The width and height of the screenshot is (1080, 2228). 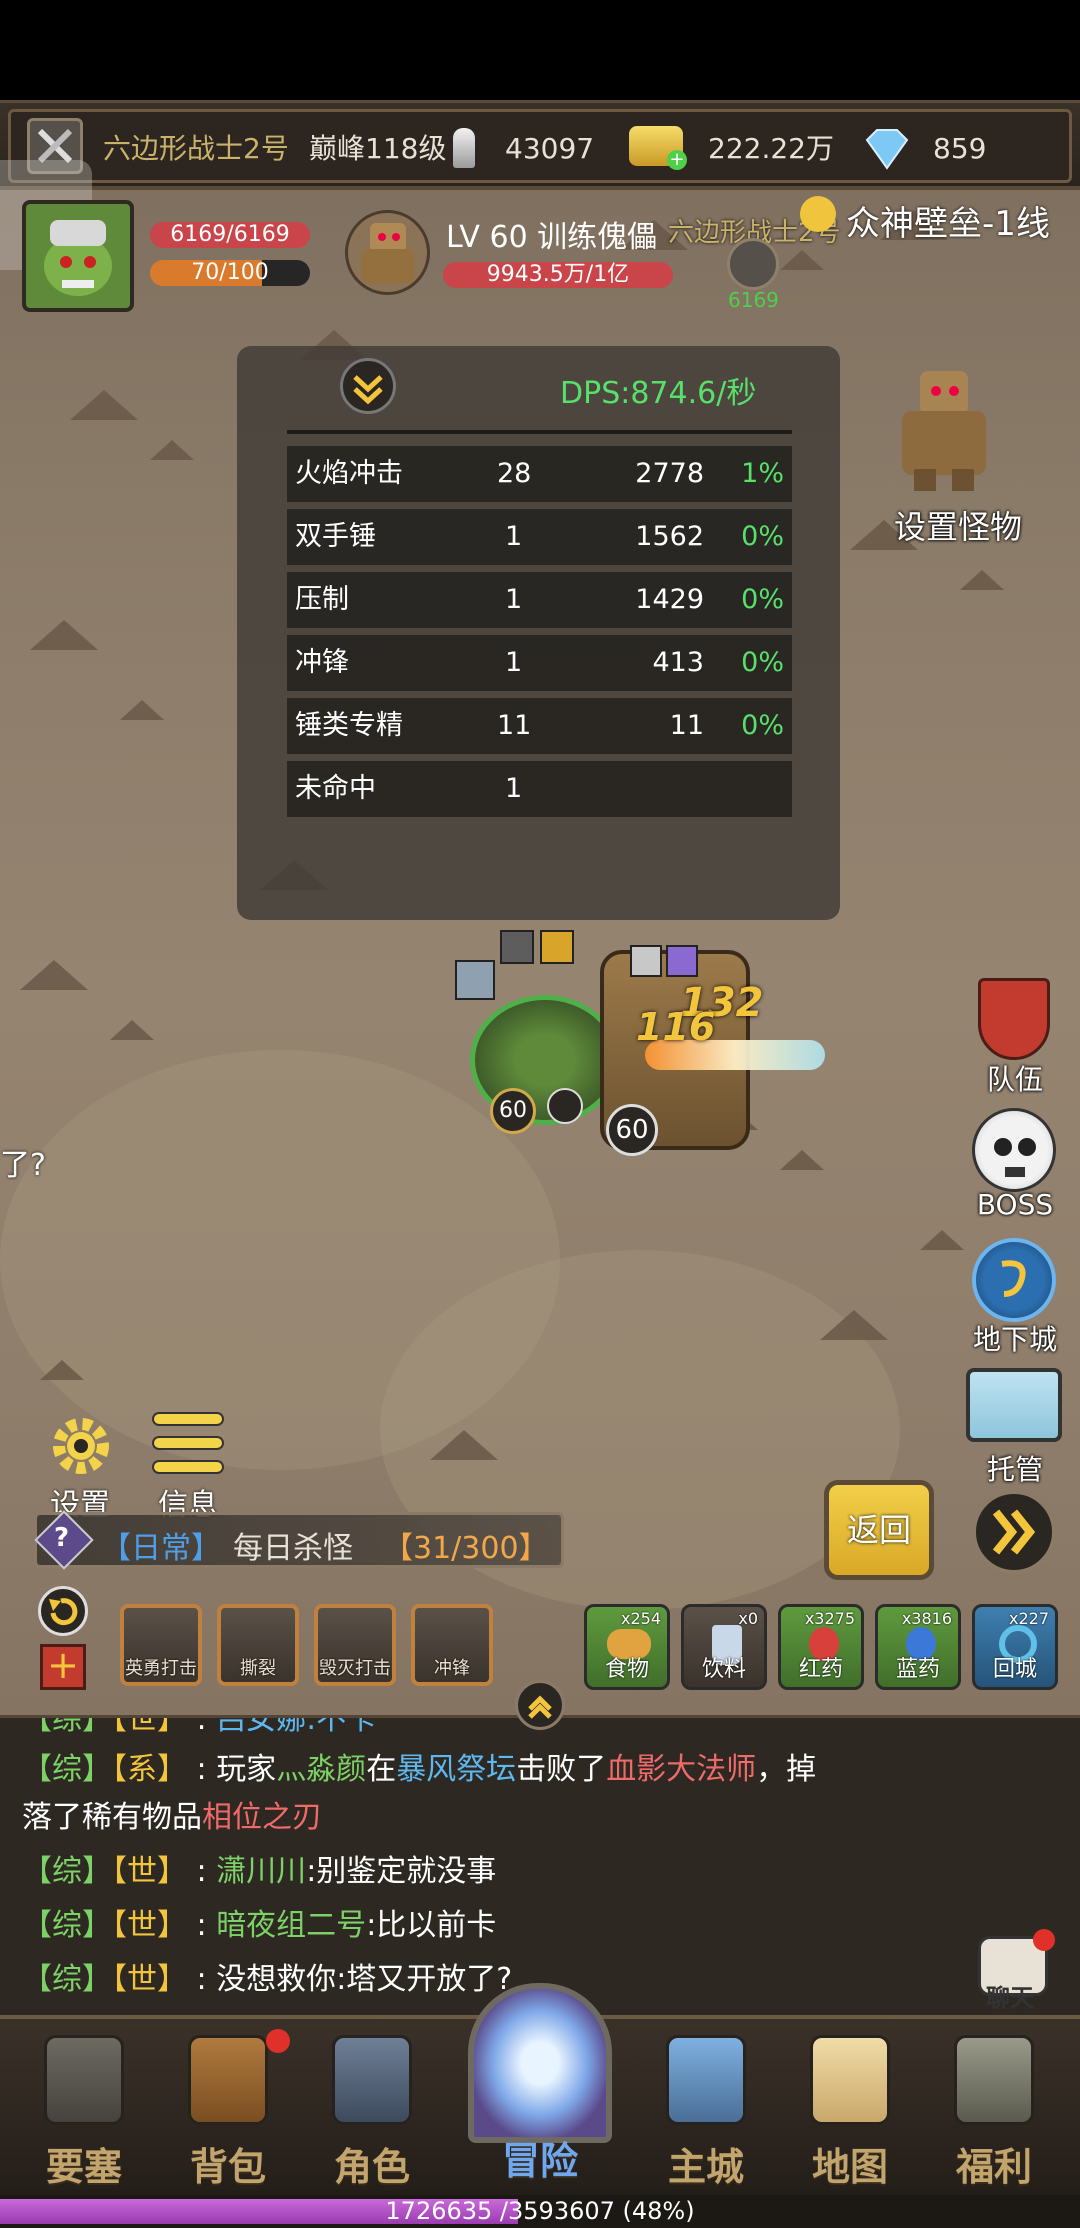 I want to click on gong-icon, so click(x=994, y=2080).